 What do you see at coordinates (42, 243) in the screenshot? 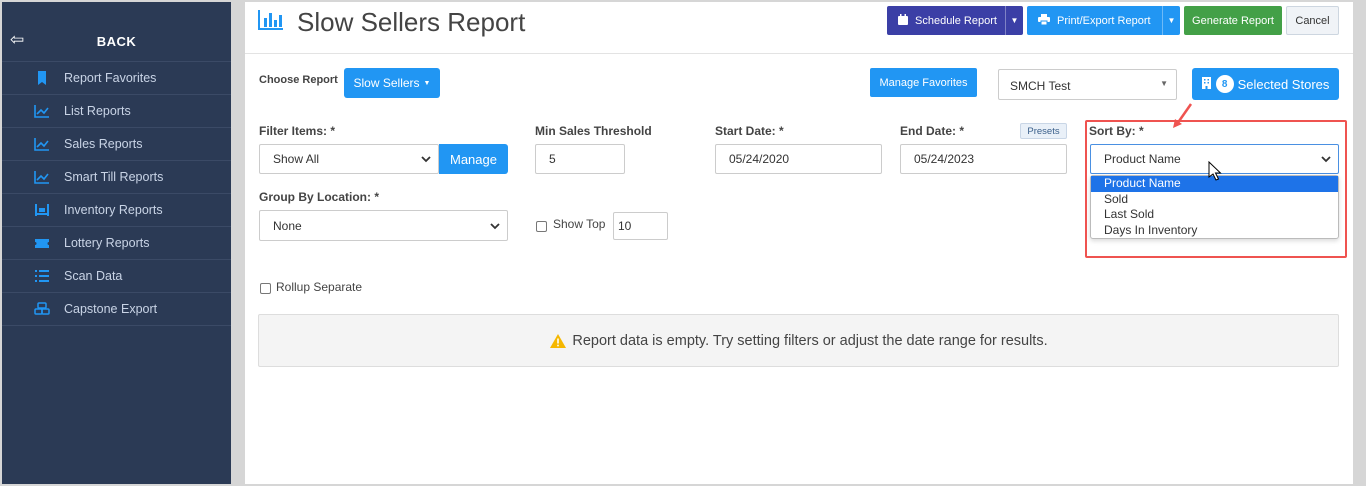
I see `ticket-icon` at bounding box center [42, 243].